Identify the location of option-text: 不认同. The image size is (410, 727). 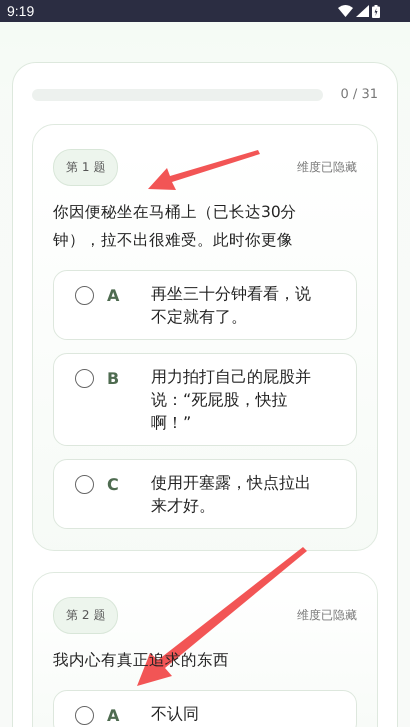
(175, 714).